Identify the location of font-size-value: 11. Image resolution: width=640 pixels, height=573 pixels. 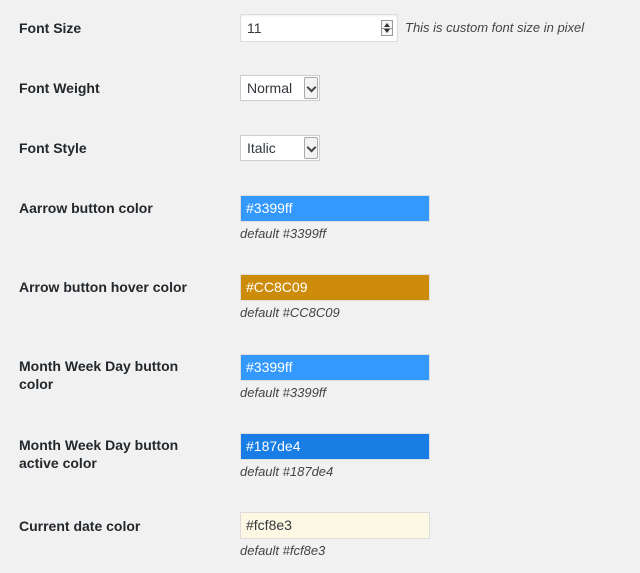
(254, 28).